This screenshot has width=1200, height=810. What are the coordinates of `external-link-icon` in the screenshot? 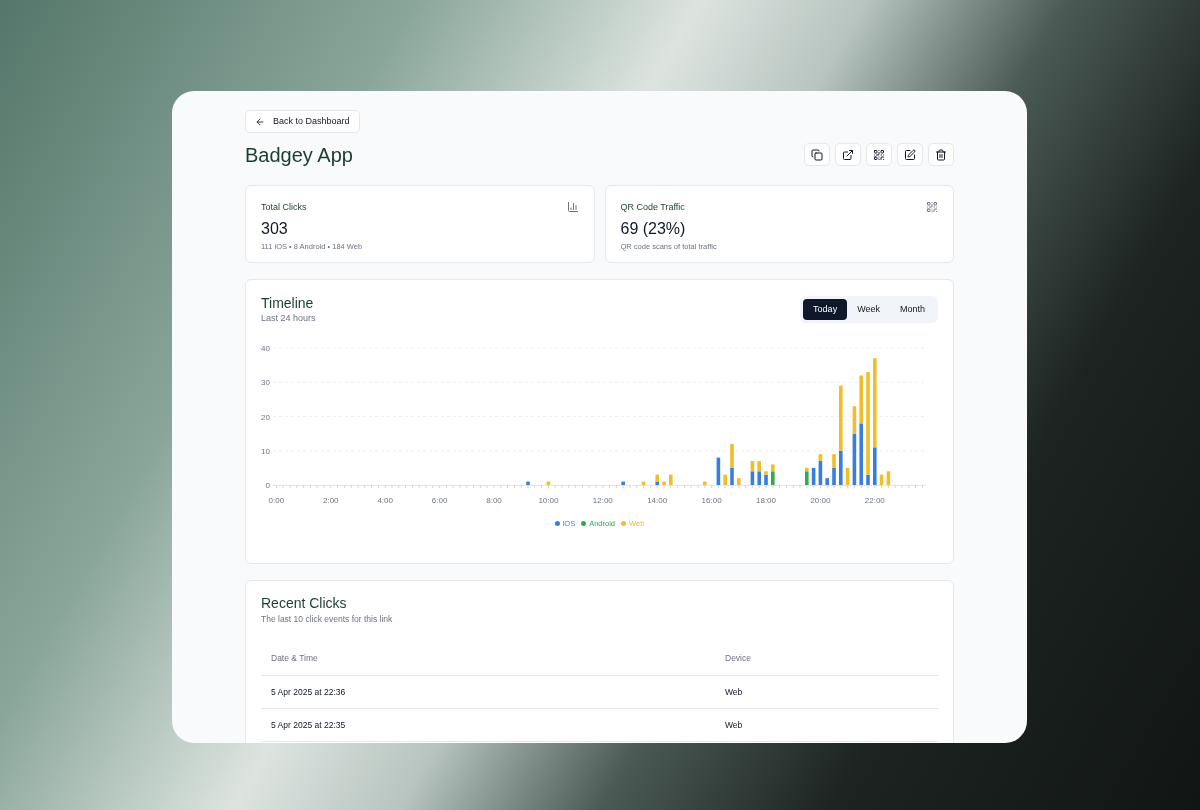 It's located at (848, 154).